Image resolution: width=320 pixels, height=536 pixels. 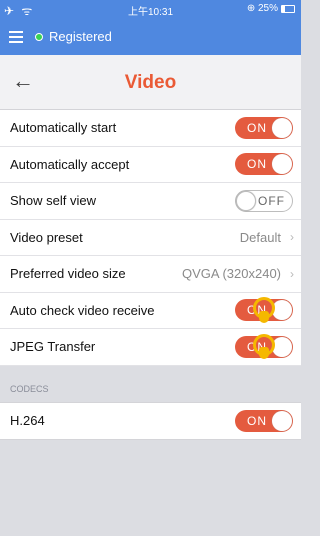 I want to click on automatically-start-toggle: ON, so click(x=264, y=127).